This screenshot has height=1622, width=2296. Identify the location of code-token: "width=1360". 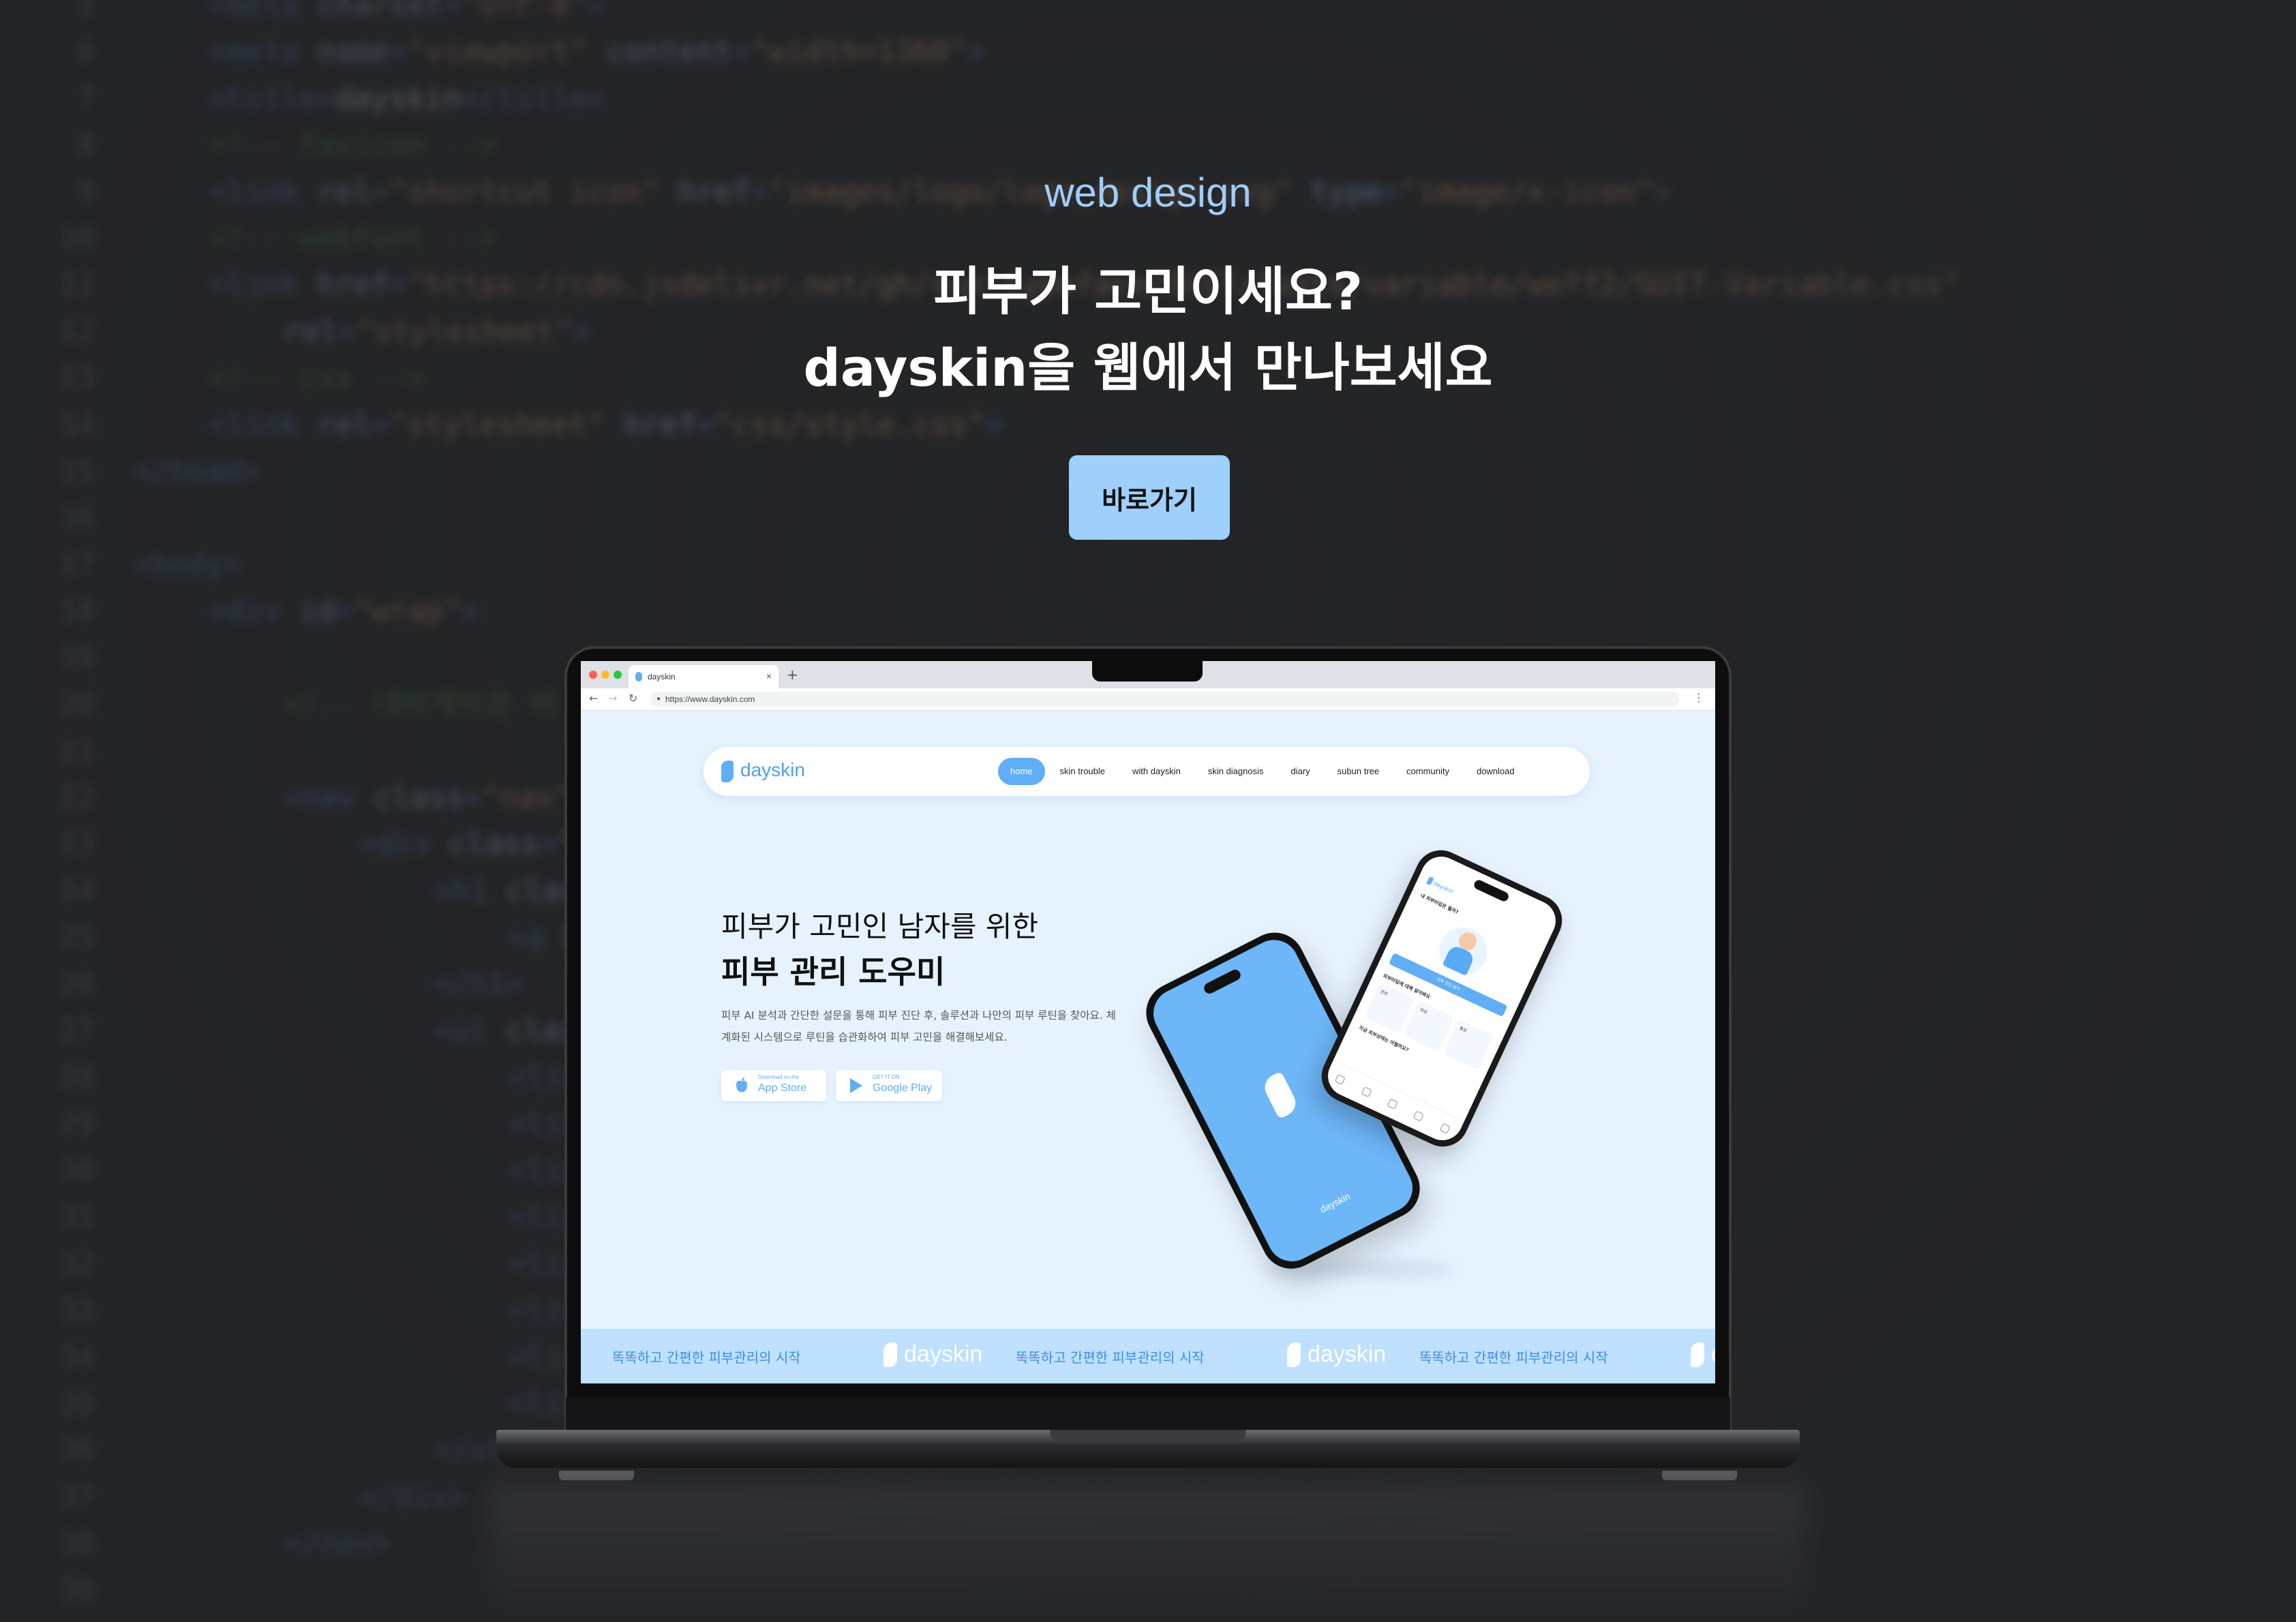
(859, 52).